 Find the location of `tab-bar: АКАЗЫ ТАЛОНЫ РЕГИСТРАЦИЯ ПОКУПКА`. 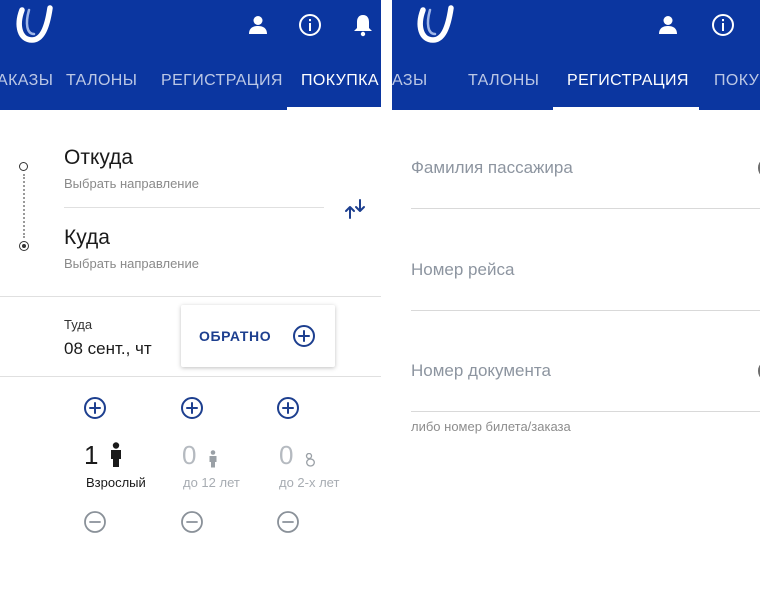

tab-bar: АКАЗЫ ТАЛОНЫ РЕГИСТРАЦИЯ ПОКУПКА is located at coordinates (190, 87).